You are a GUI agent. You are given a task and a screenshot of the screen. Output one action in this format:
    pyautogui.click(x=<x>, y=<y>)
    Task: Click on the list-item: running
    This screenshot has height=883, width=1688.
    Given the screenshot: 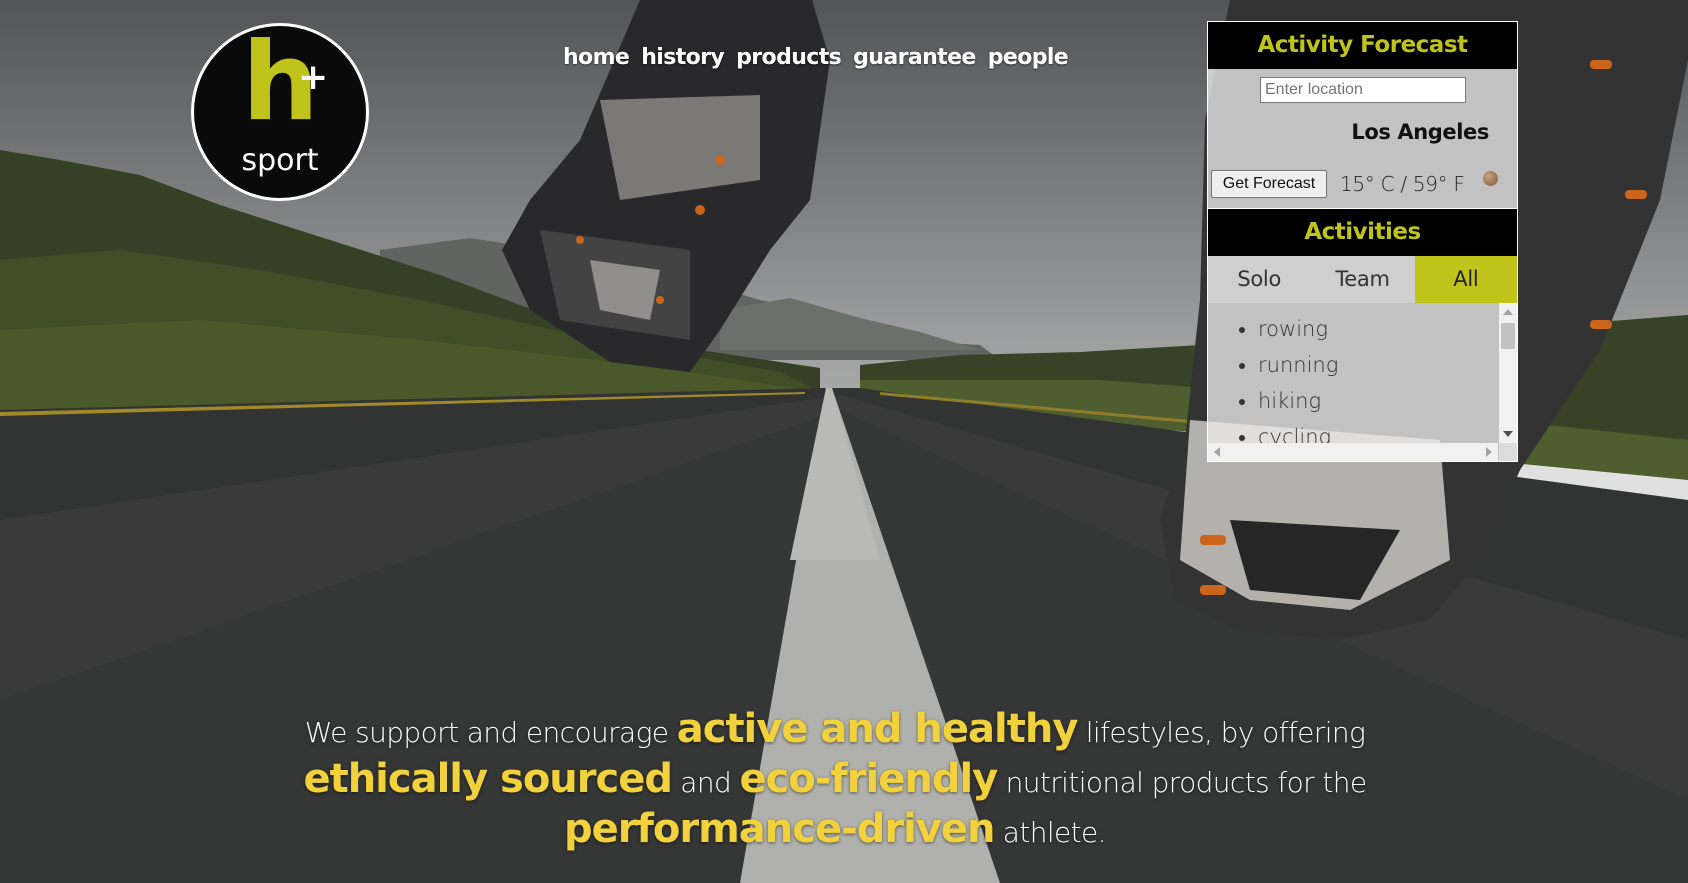 What is the action you would take?
    pyautogui.click(x=1378, y=365)
    